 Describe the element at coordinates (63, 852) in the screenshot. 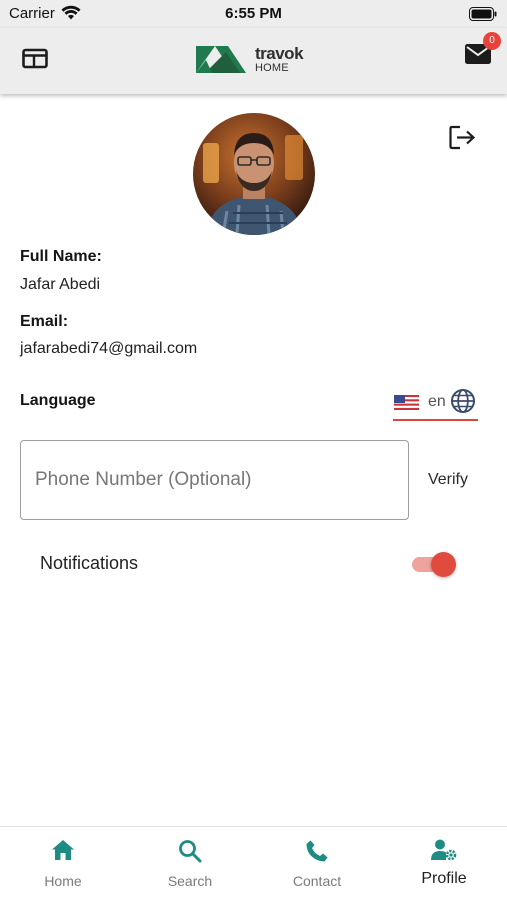

I see `home-icon` at that location.